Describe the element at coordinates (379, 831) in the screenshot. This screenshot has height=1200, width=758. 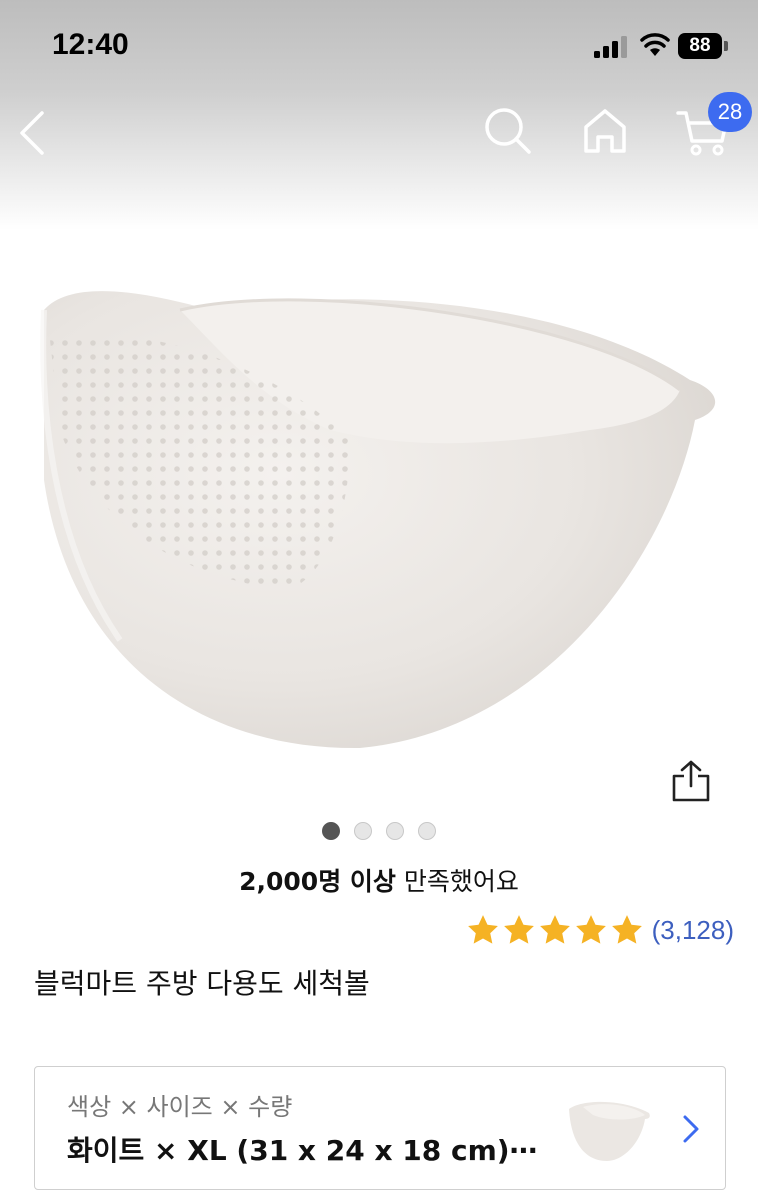
I see `carousel-indicator` at that location.